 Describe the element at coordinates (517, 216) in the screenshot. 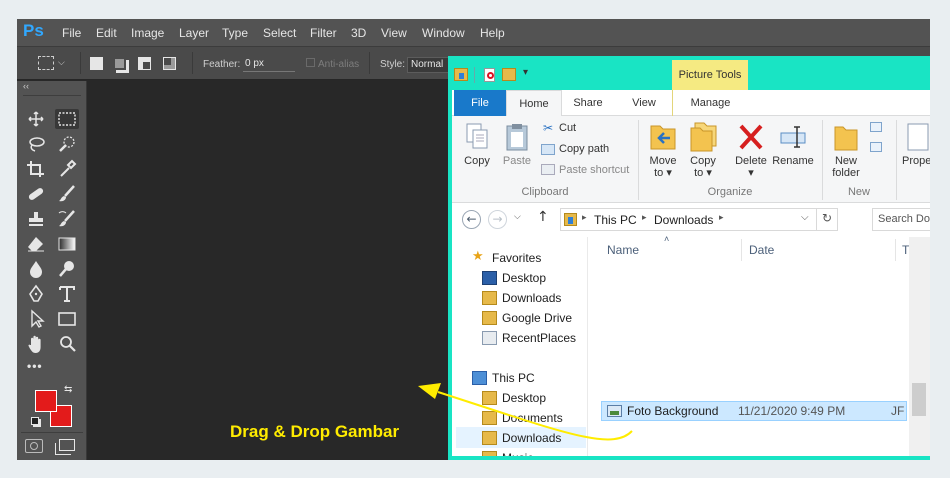

I see `recent-locations-icon: ⌵` at that location.